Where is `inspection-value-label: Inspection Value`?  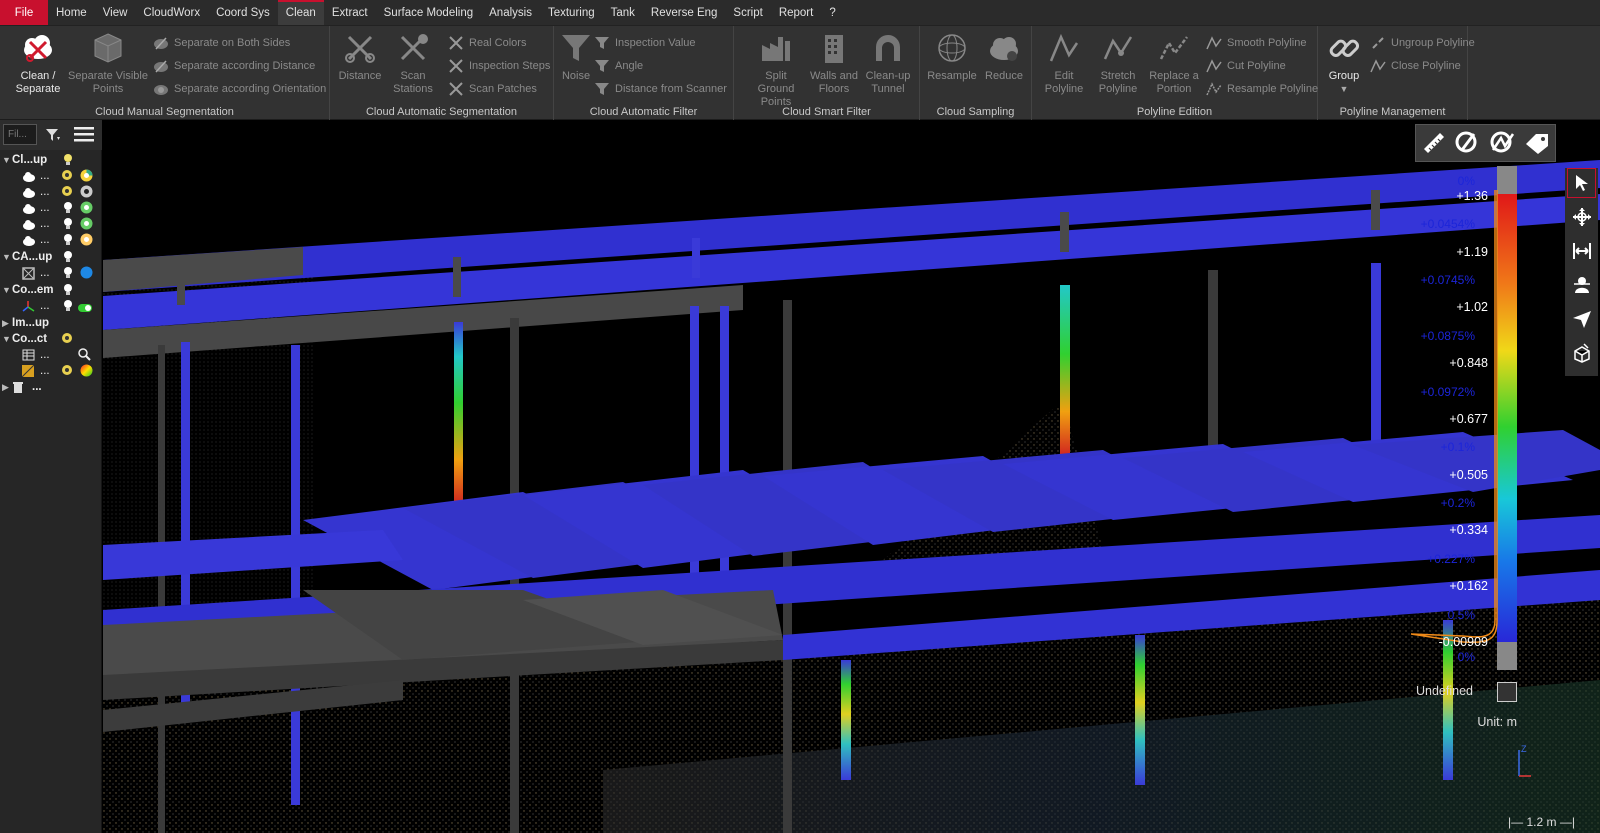 inspection-value-label: Inspection Value is located at coordinates (655, 43).